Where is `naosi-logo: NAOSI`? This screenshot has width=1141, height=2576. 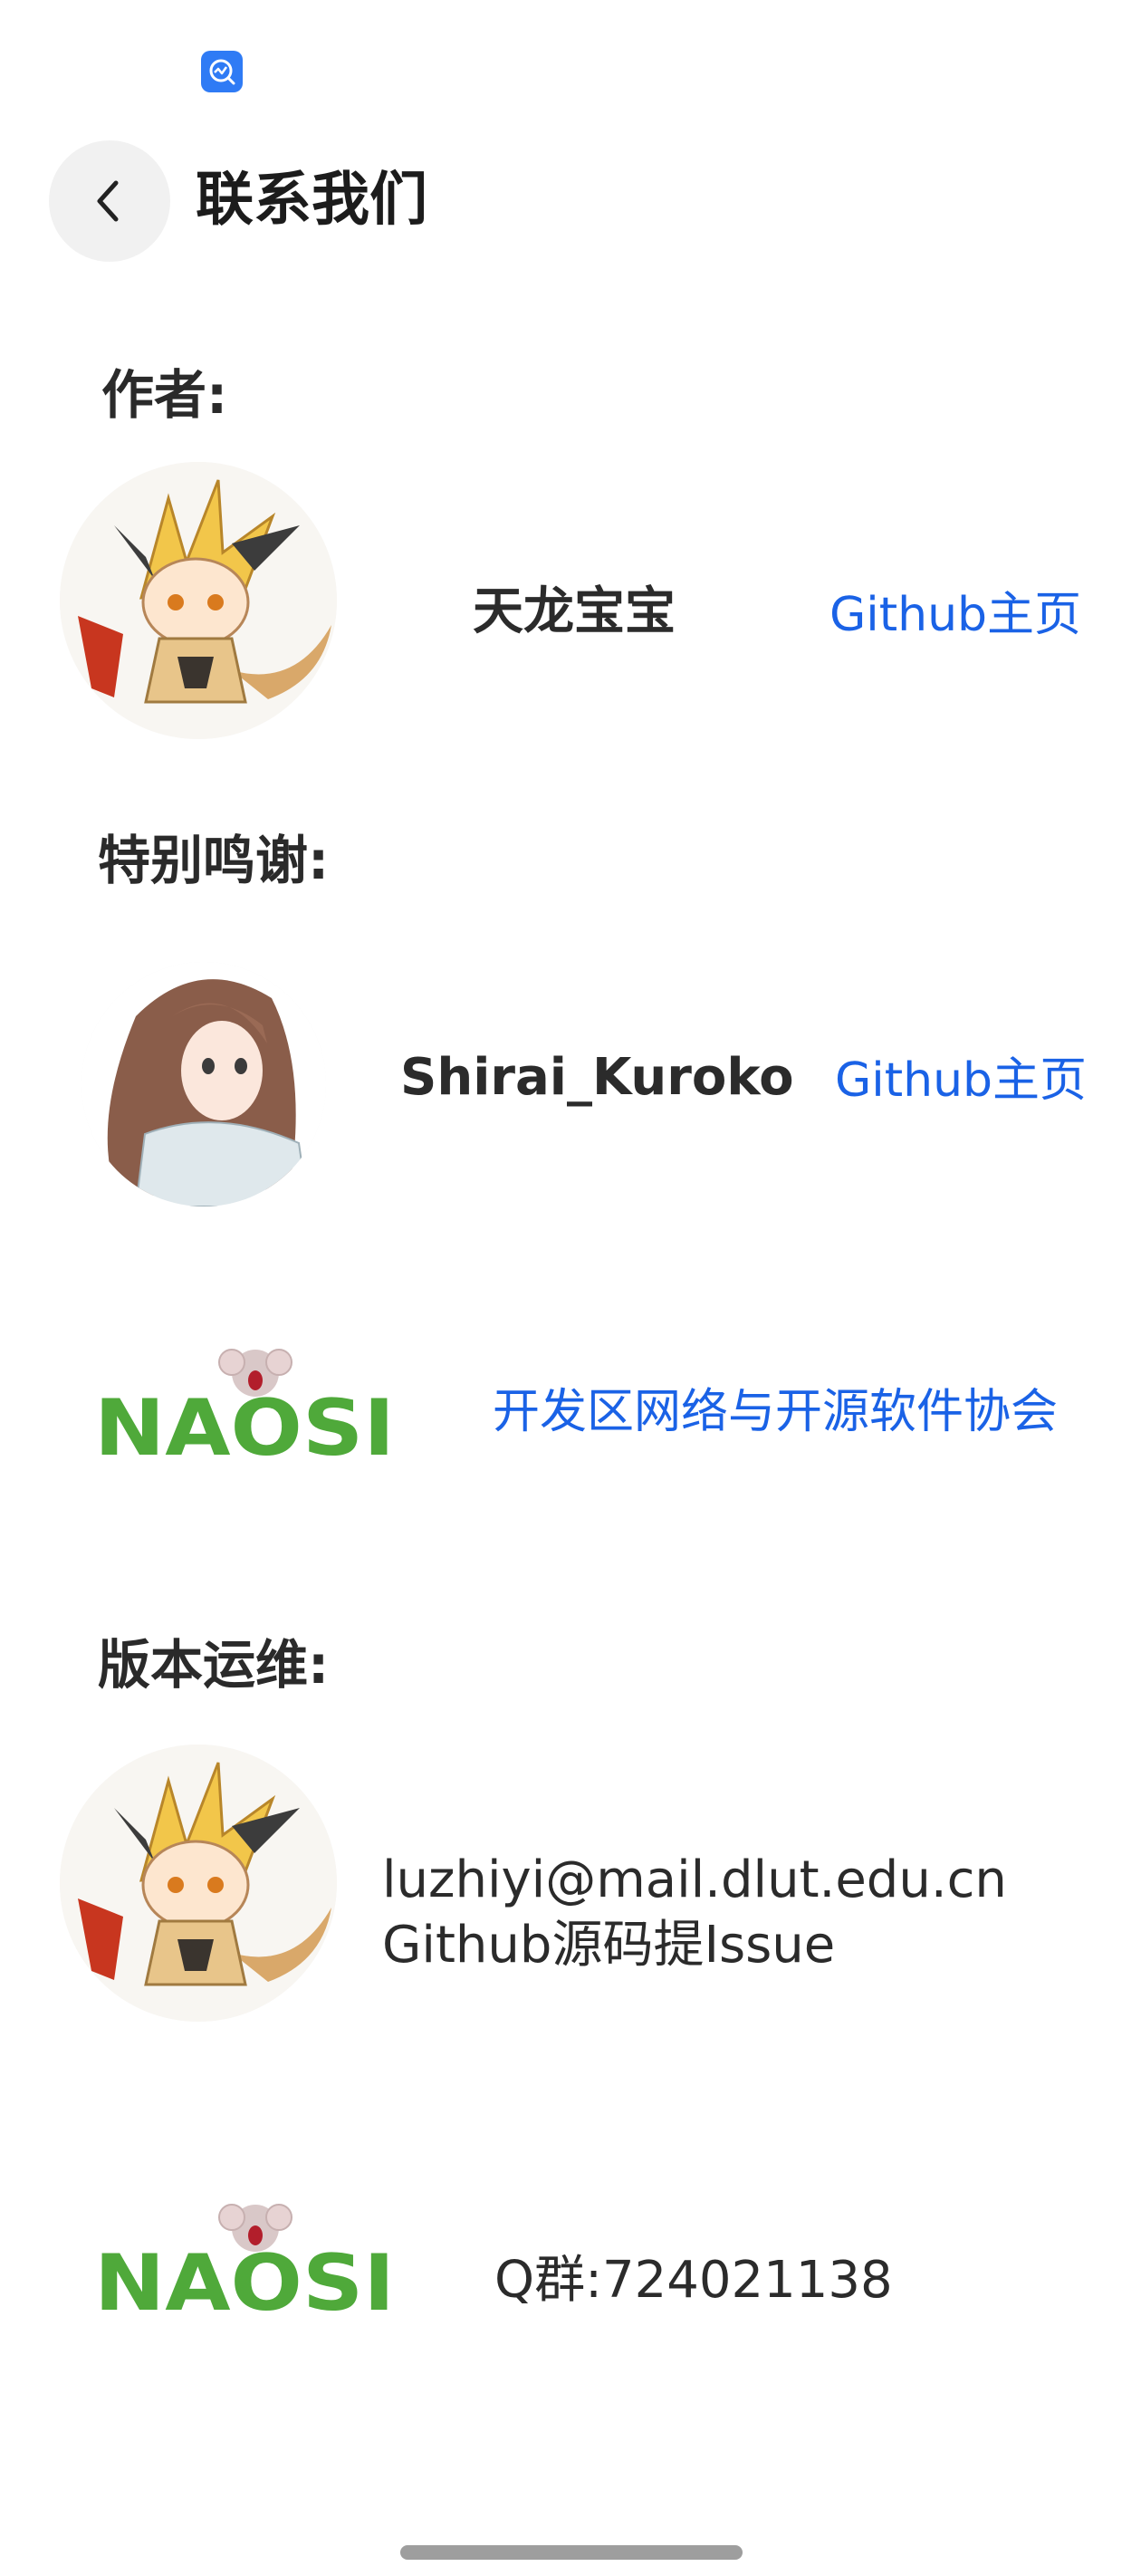
naosi-logo: NAOSI is located at coordinates (248, 1405).